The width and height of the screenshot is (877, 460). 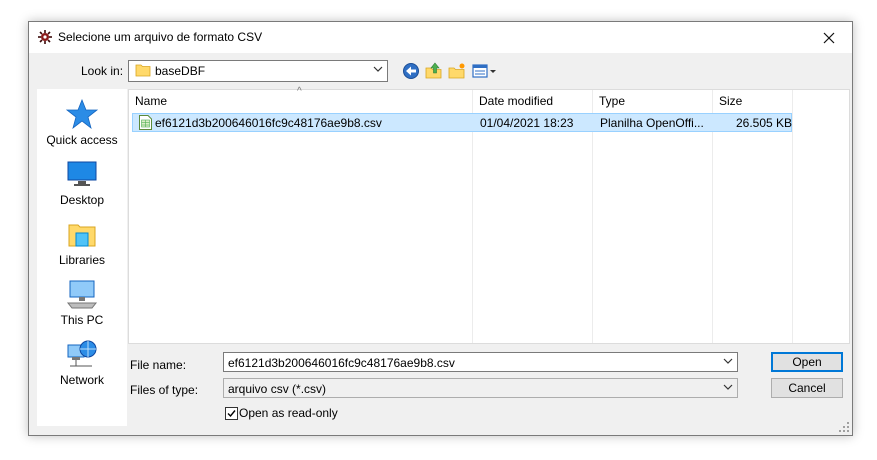 What do you see at coordinates (160, 37) in the screenshot?
I see `dialog-title: Selecione um arquivo de formato CSV` at bounding box center [160, 37].